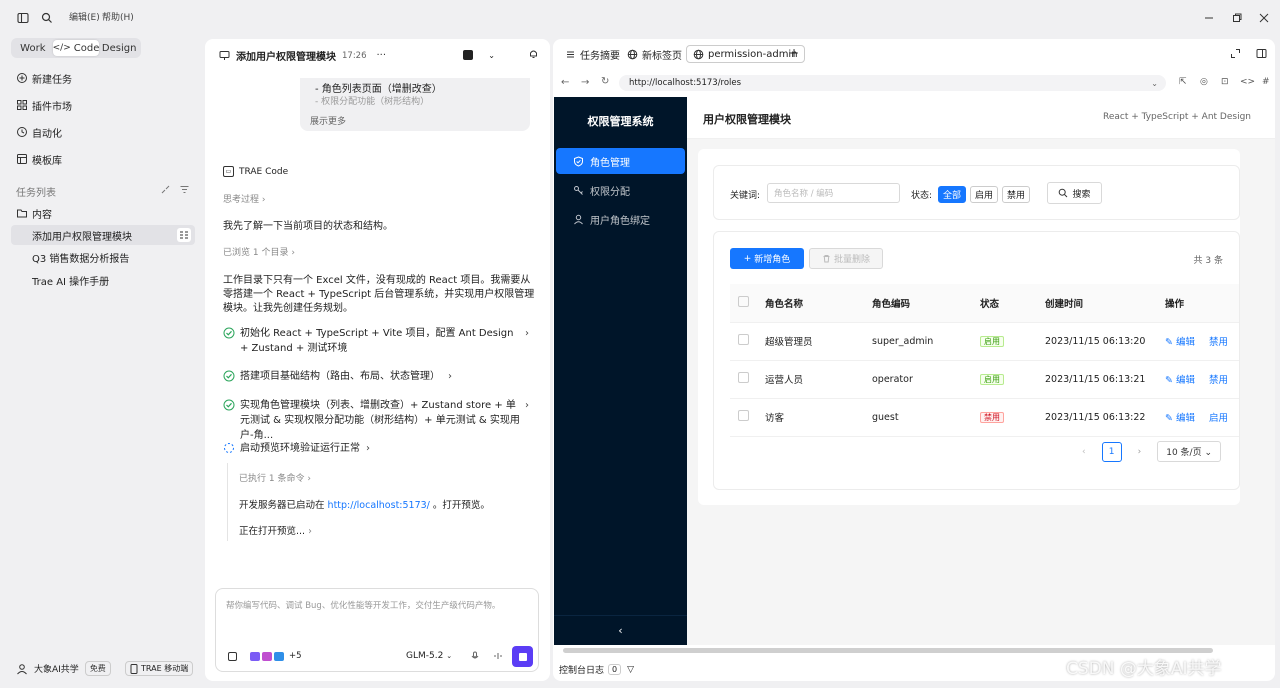 The width and height of the screenshot is (1280, 688). What do you see at coordinates (498, 656) in the screenshot?
I see `waveform-icon` at bounding box center [498, 656].